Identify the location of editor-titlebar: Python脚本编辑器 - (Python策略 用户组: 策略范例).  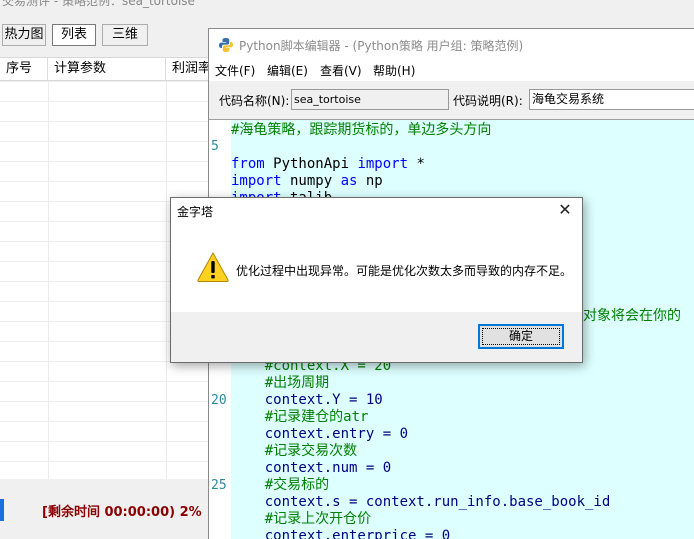
(451, 44).